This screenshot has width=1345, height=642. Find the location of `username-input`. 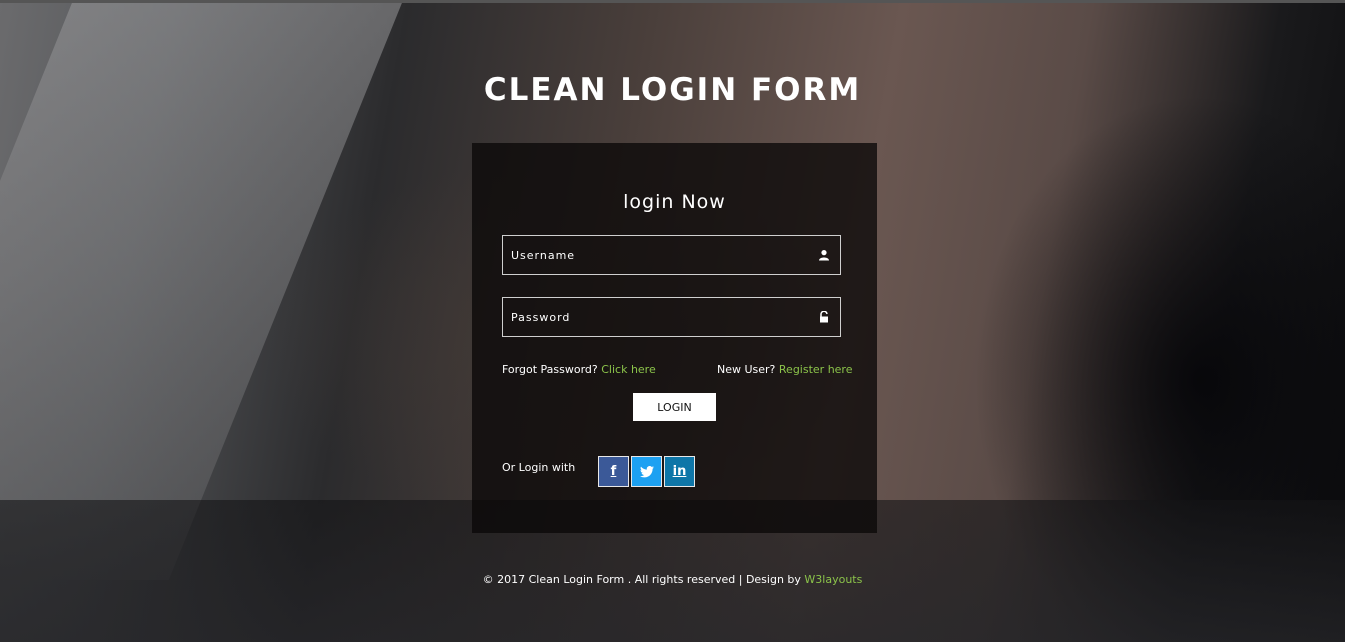

username-input is located at coordinates (651, 255).